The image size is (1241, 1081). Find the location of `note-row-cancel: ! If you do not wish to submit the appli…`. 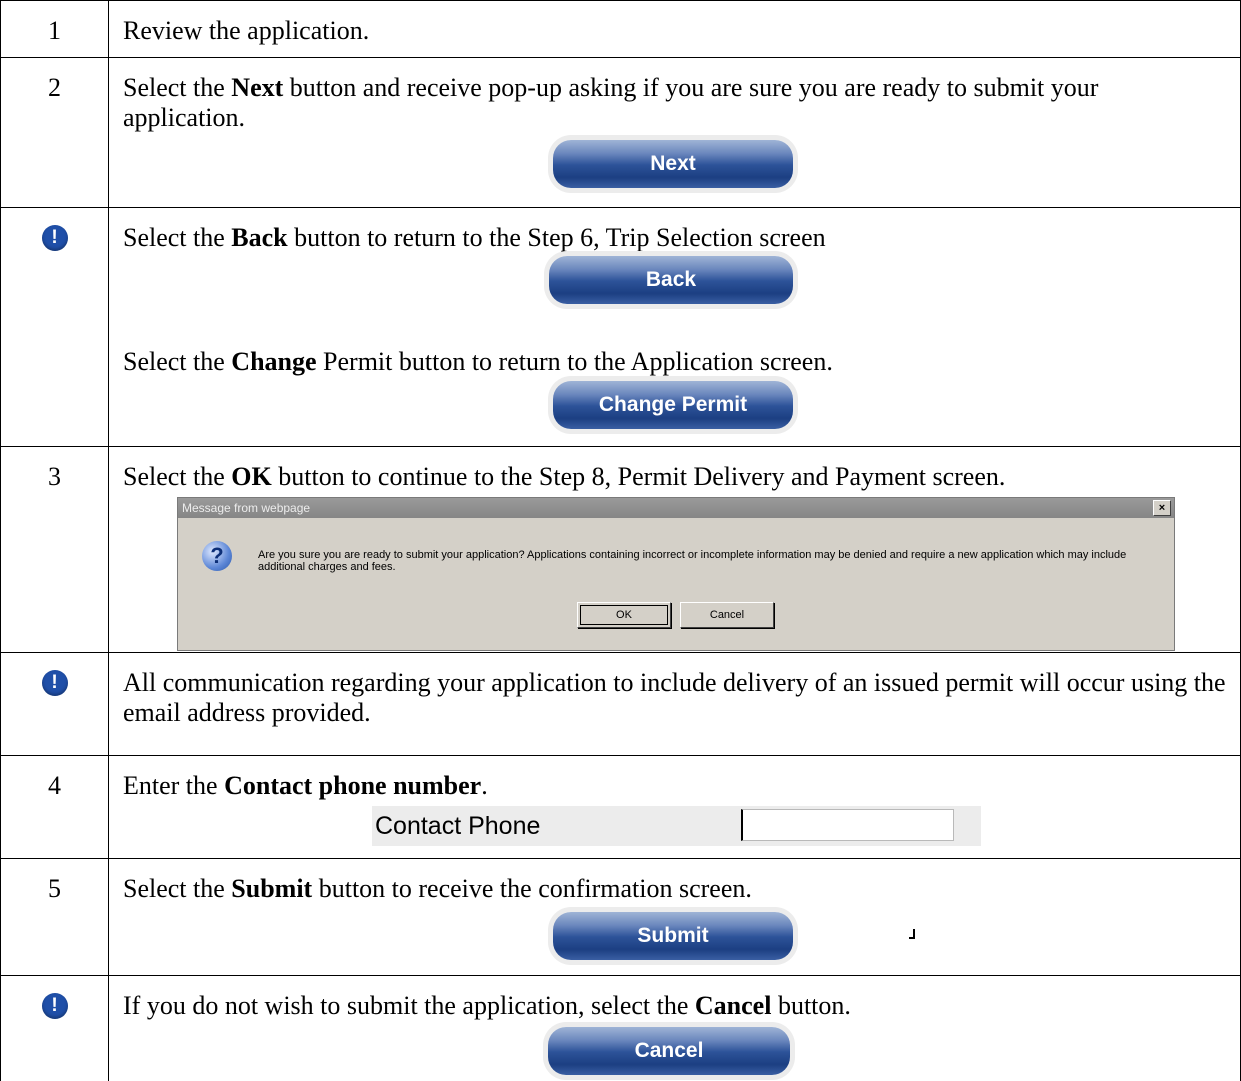

note-row-cancel: ! If you do not wish to submit the appli… is located at coordinates (621, 1028).